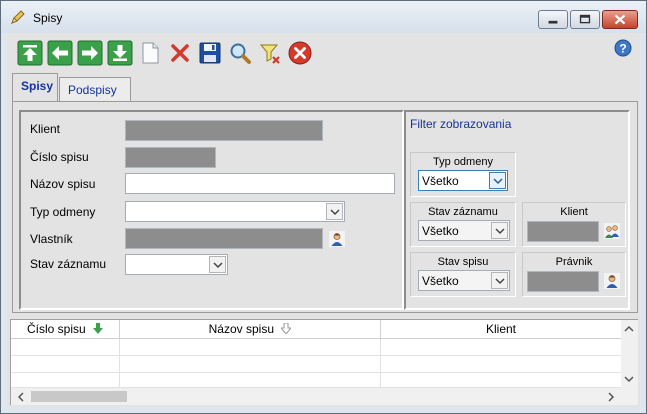 Image resolution: width=647 pixels, height=414 pixels. I want to click on new-record-button, so click(150, 53).